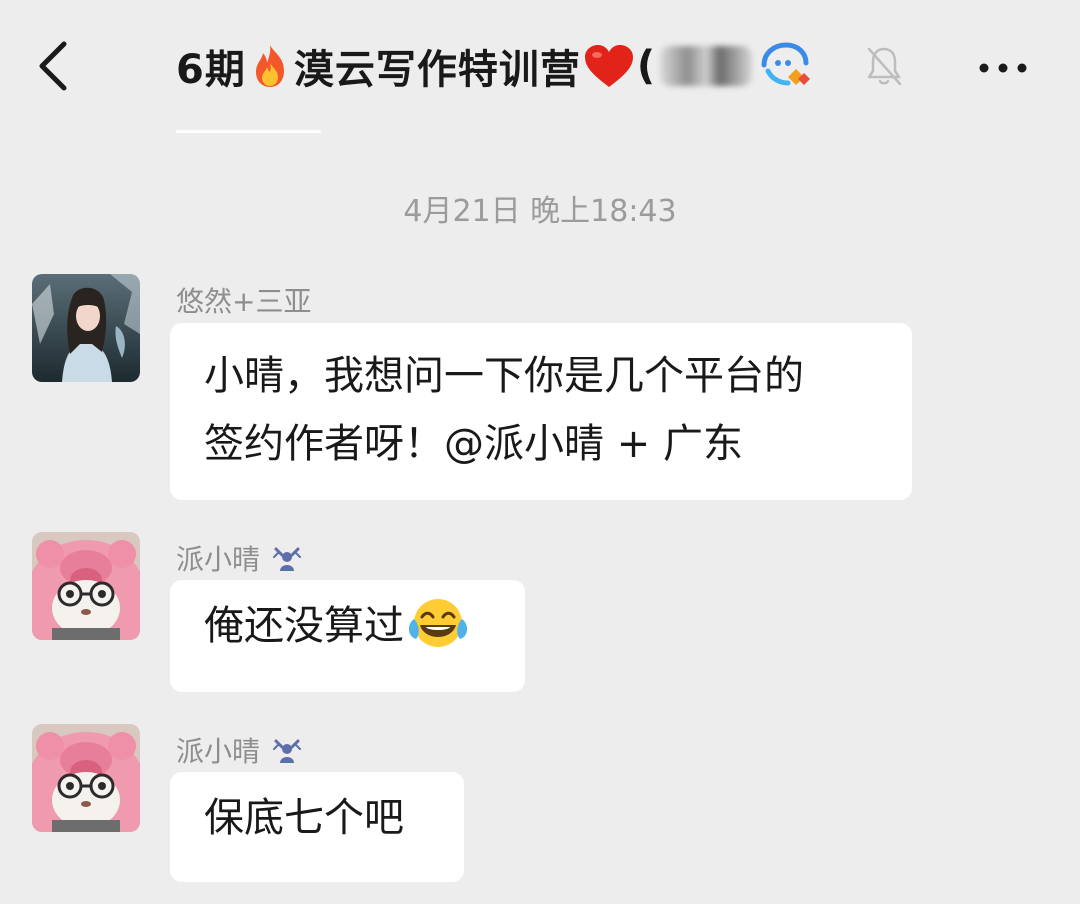 The height and width of the screenshot is (904, 1080). Describe the element at coordinates (646, 66) in the screenshot. I see `title-bracket: (` at that location.